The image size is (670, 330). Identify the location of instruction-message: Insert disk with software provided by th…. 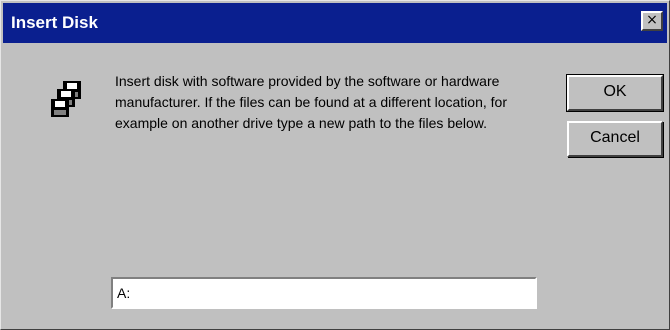
(311, 102).